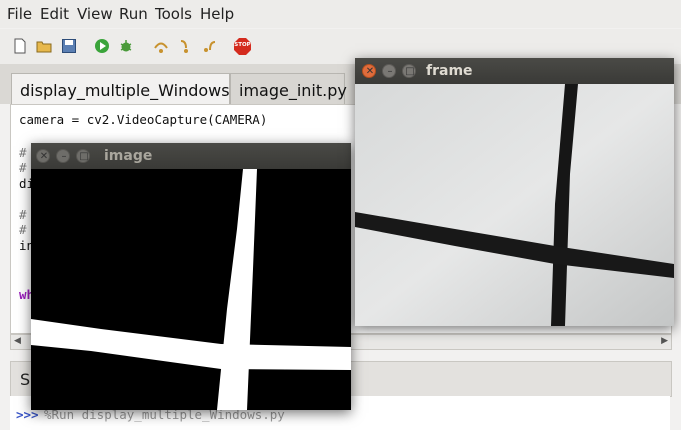 This screenshot has width=681, height=430. Describe the element at coordinates (44, 46) in the screenshot. I see `open-folder-icon` at that location.